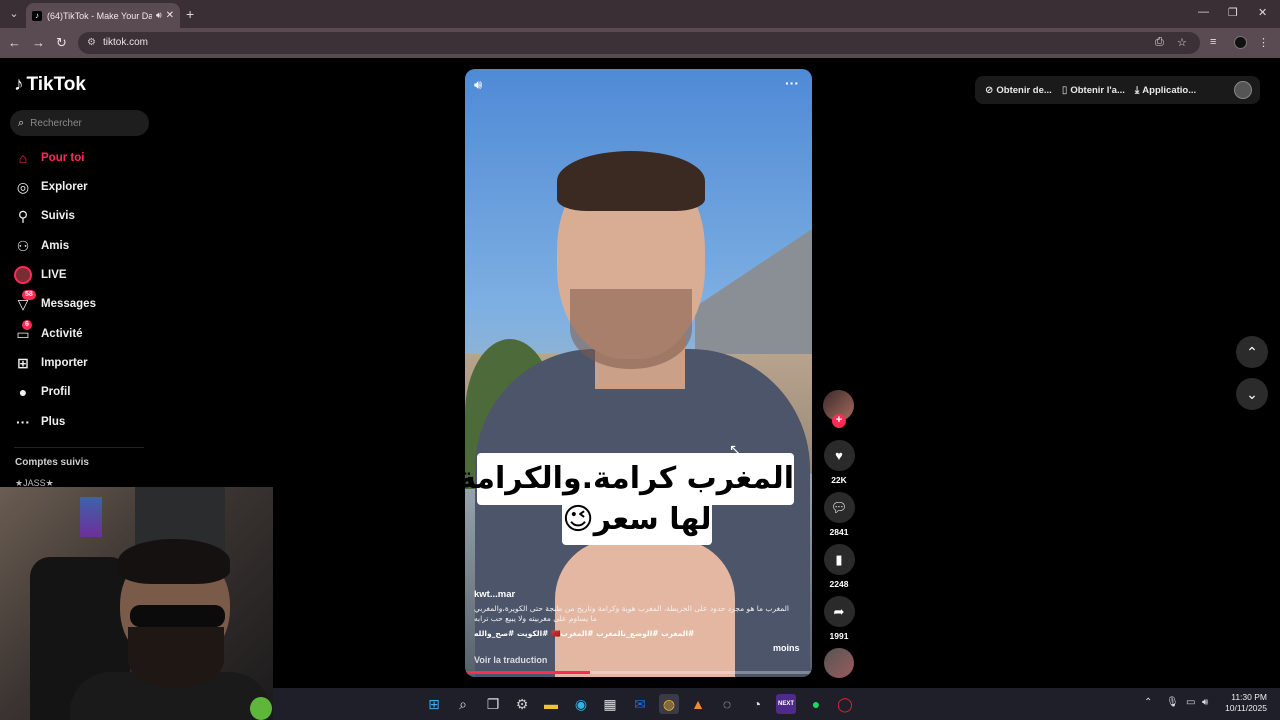 The height and width of the screenshot is (720, 1280). Describe the element at coordinates (40, 275) in the screenshot. I see `sidebar-item-live: LIVE` at that location.